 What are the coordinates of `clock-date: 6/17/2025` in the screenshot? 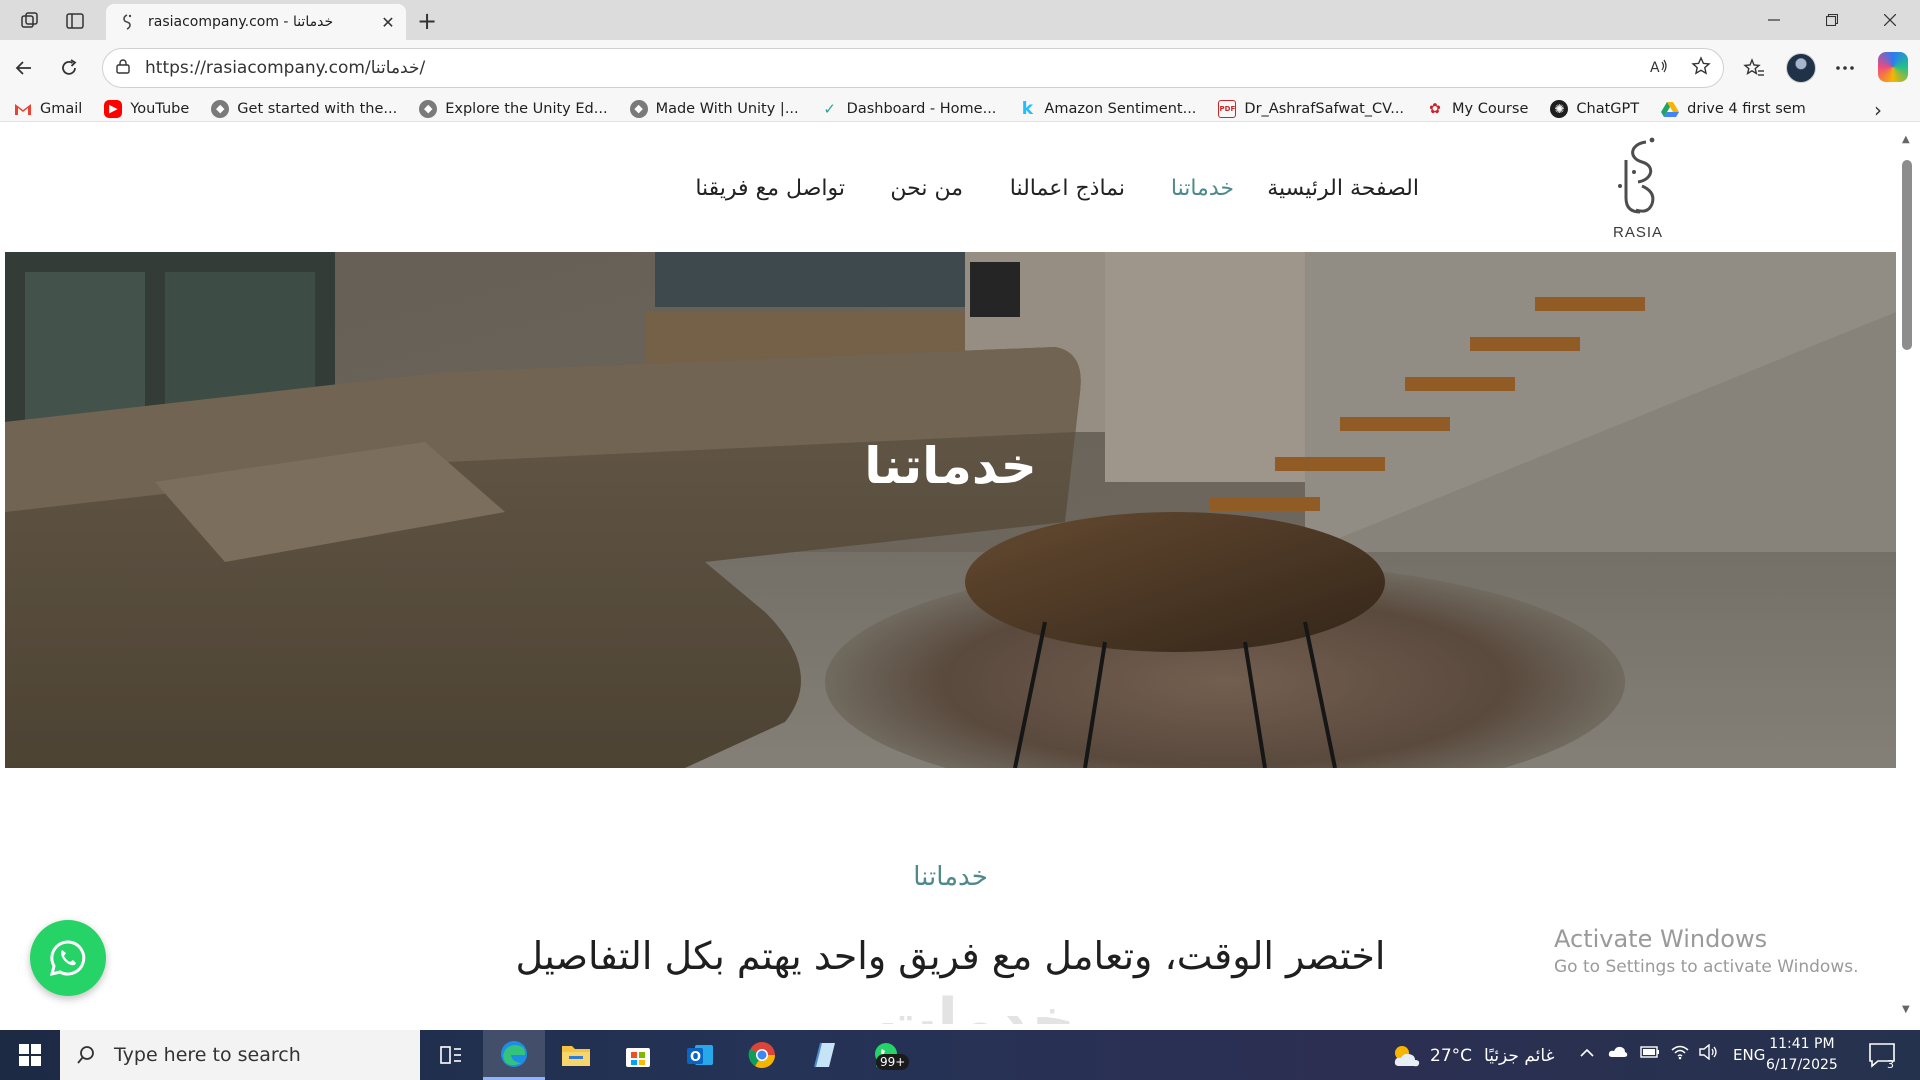 It's located at (1802, 1065).